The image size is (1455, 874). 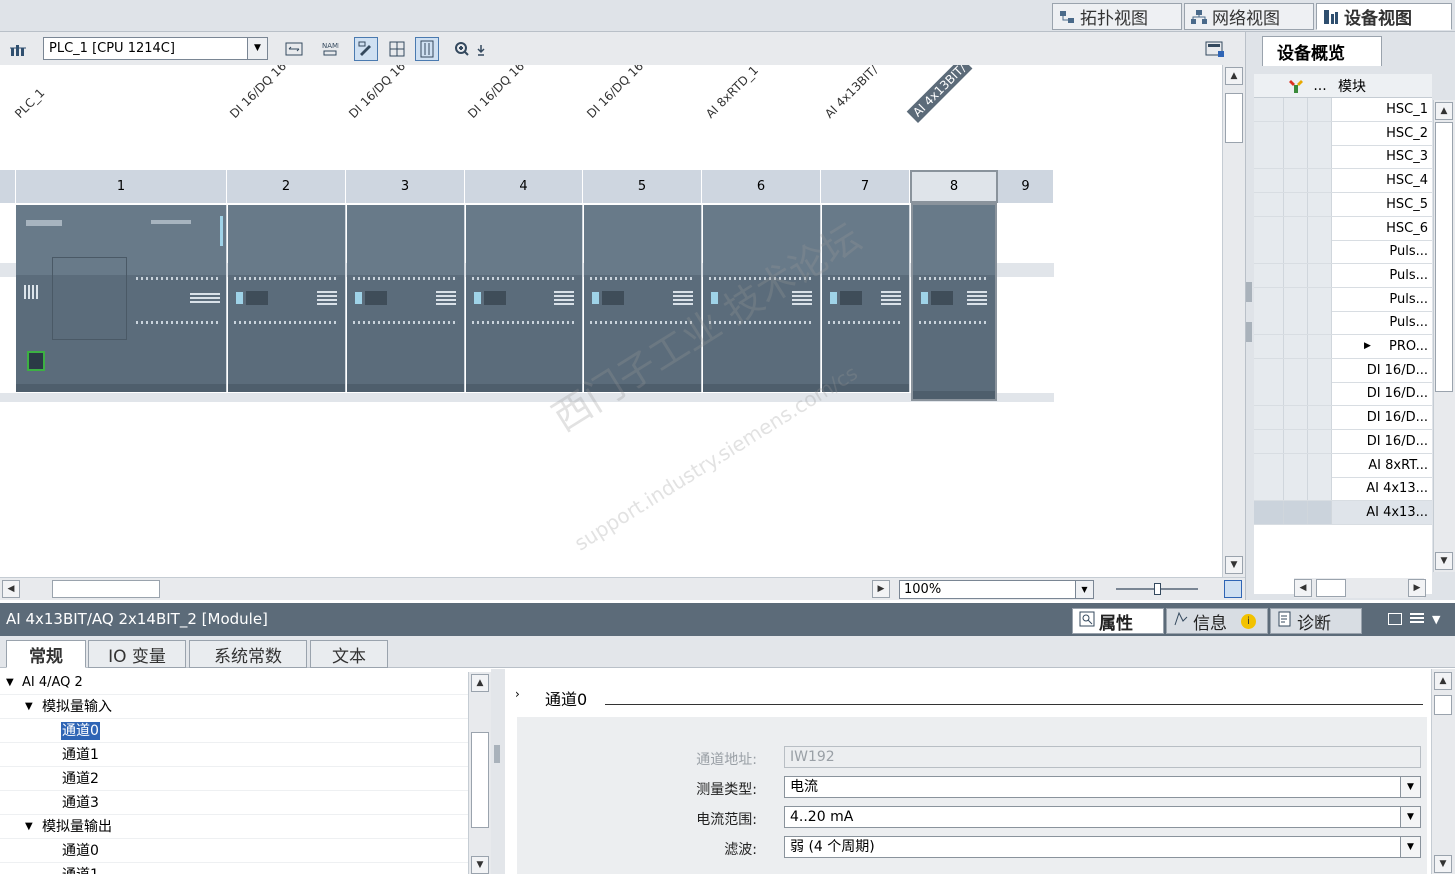 What do you see at coordinates (1217, 621) in the screenshot?
I see `tab-info: 信息 i` at bounding box center [1217, 621].